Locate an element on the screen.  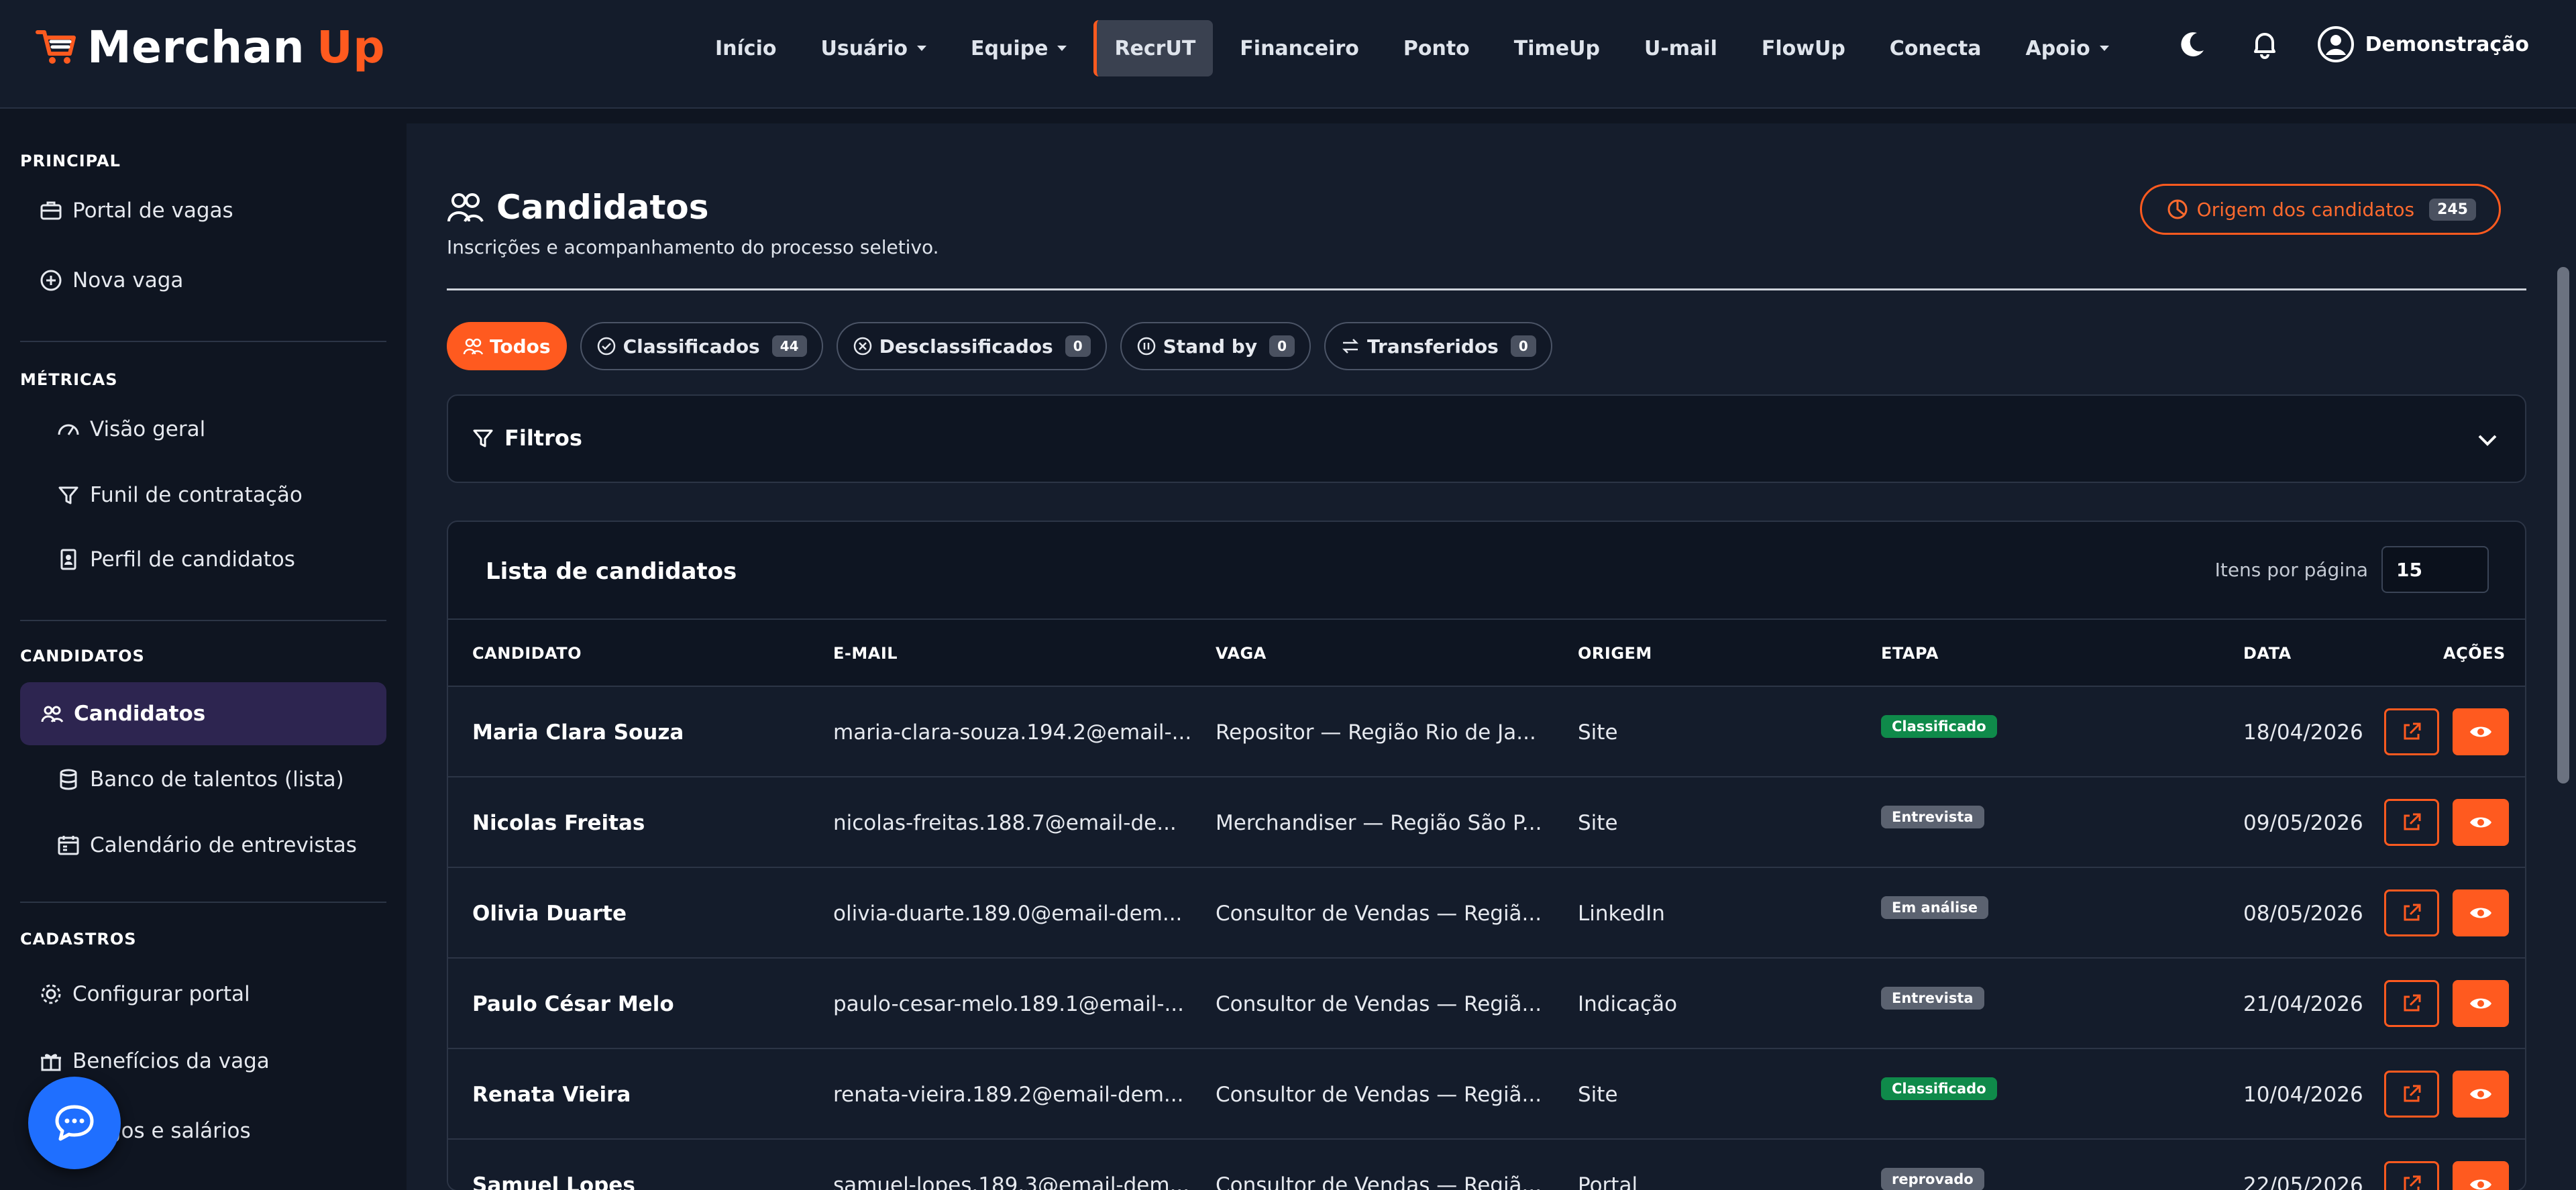
sidebar-item-label: Funil de contratação is located at coordinates (196, 495).